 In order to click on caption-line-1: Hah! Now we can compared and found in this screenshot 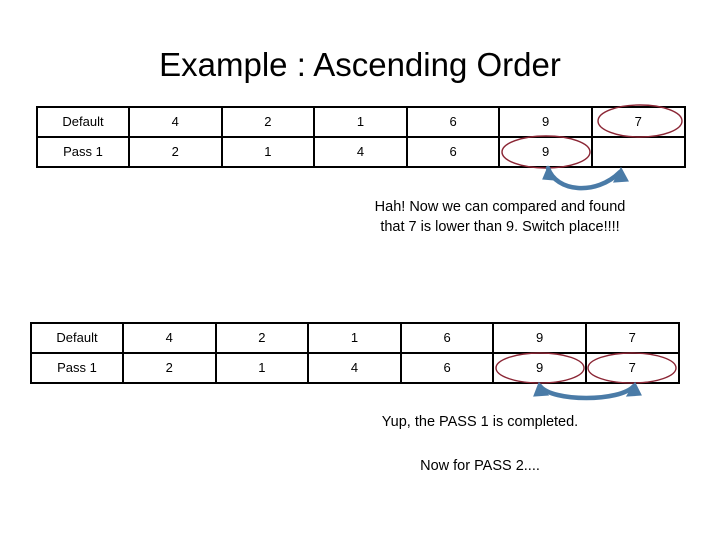, I will do `click(500, 207)`.